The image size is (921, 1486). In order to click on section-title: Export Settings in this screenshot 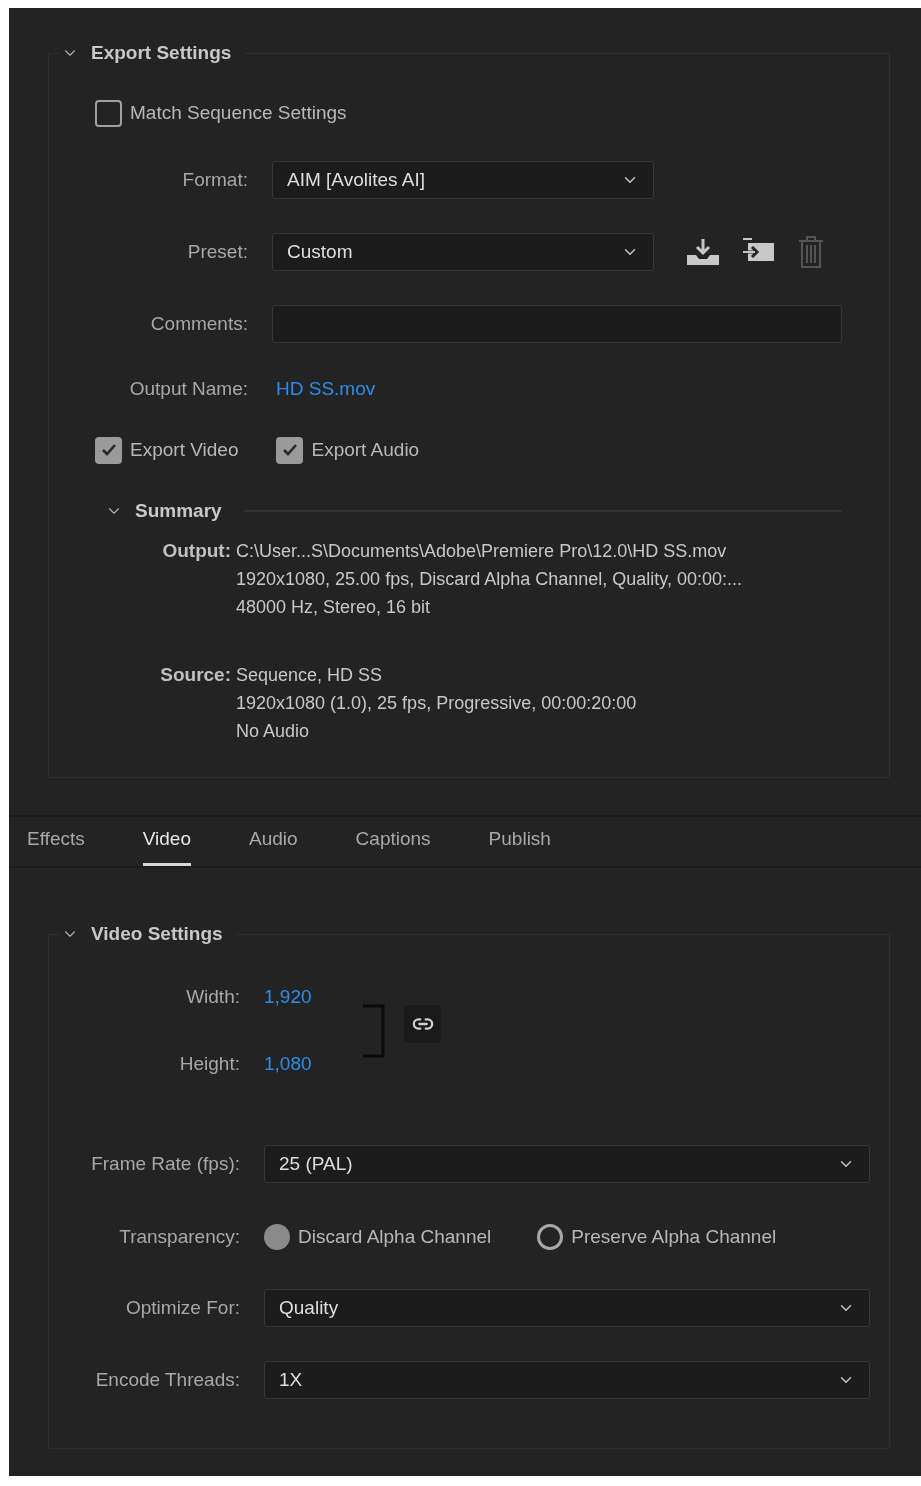, I will do `click(161, 52)`.